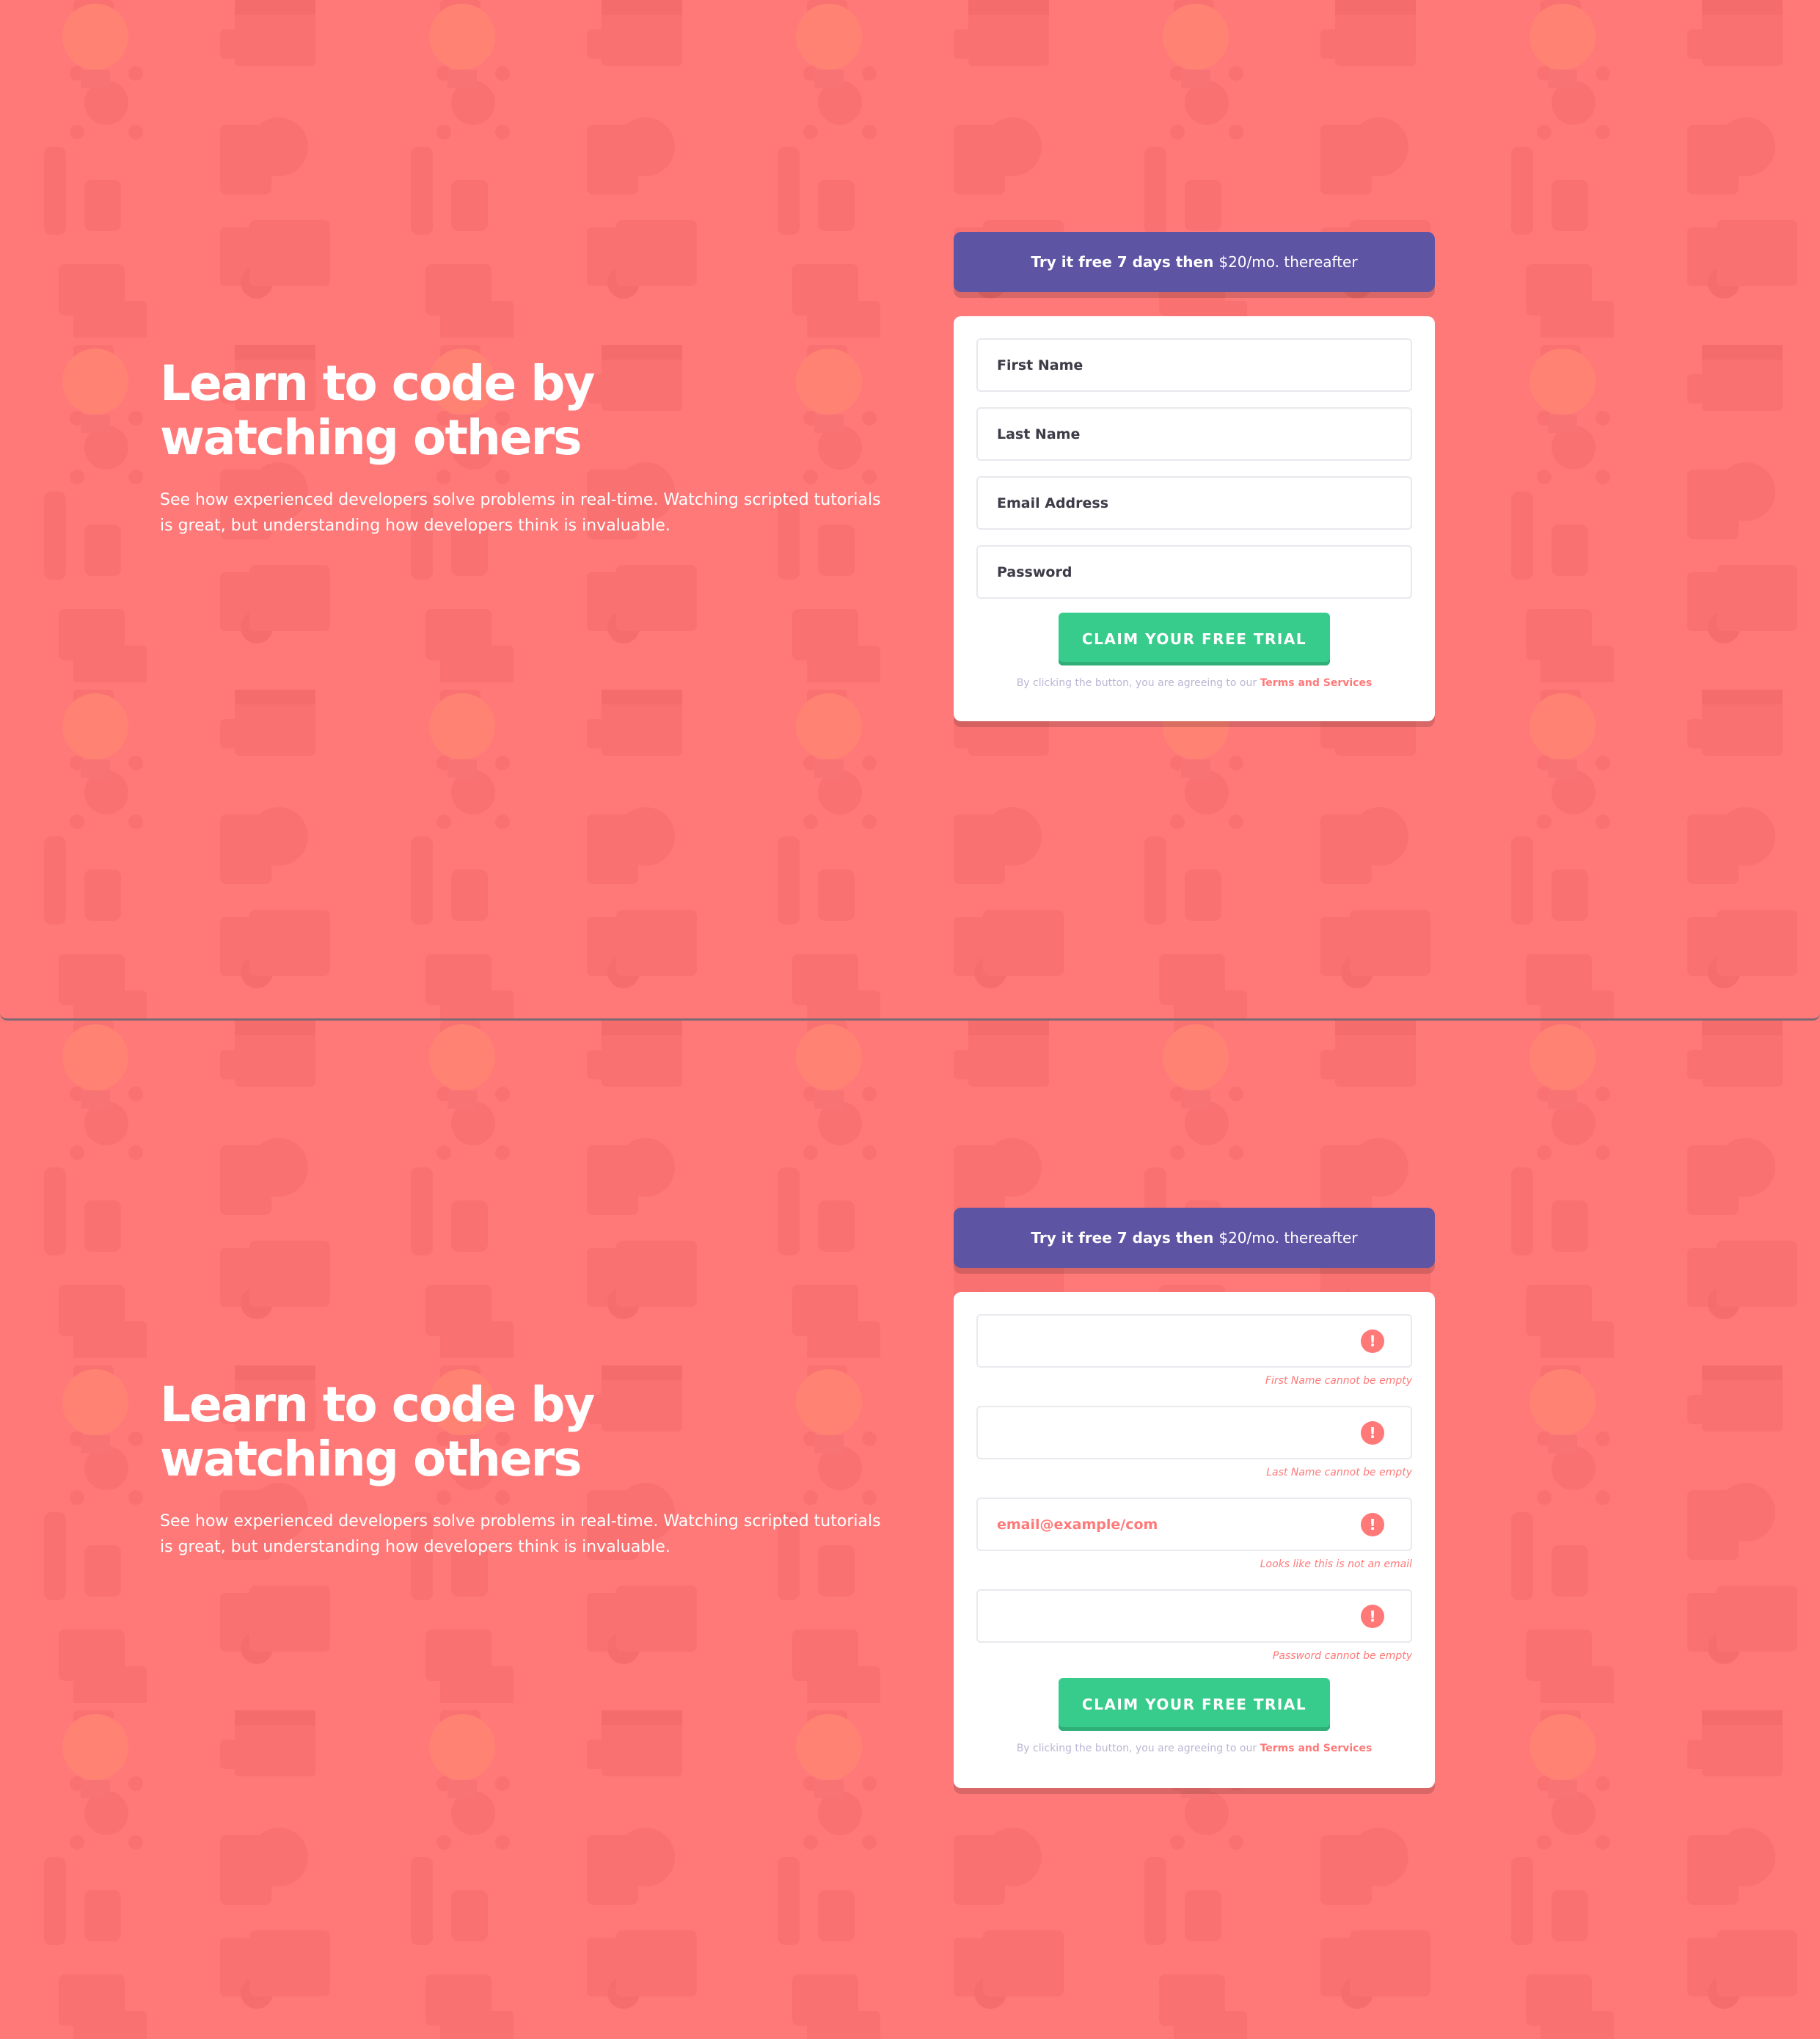 The height and width of the screenshot is (2039, 1820). Describe the element at coordinates (1194, 1616) in the screenshot. I see `password-field: !` at that location.